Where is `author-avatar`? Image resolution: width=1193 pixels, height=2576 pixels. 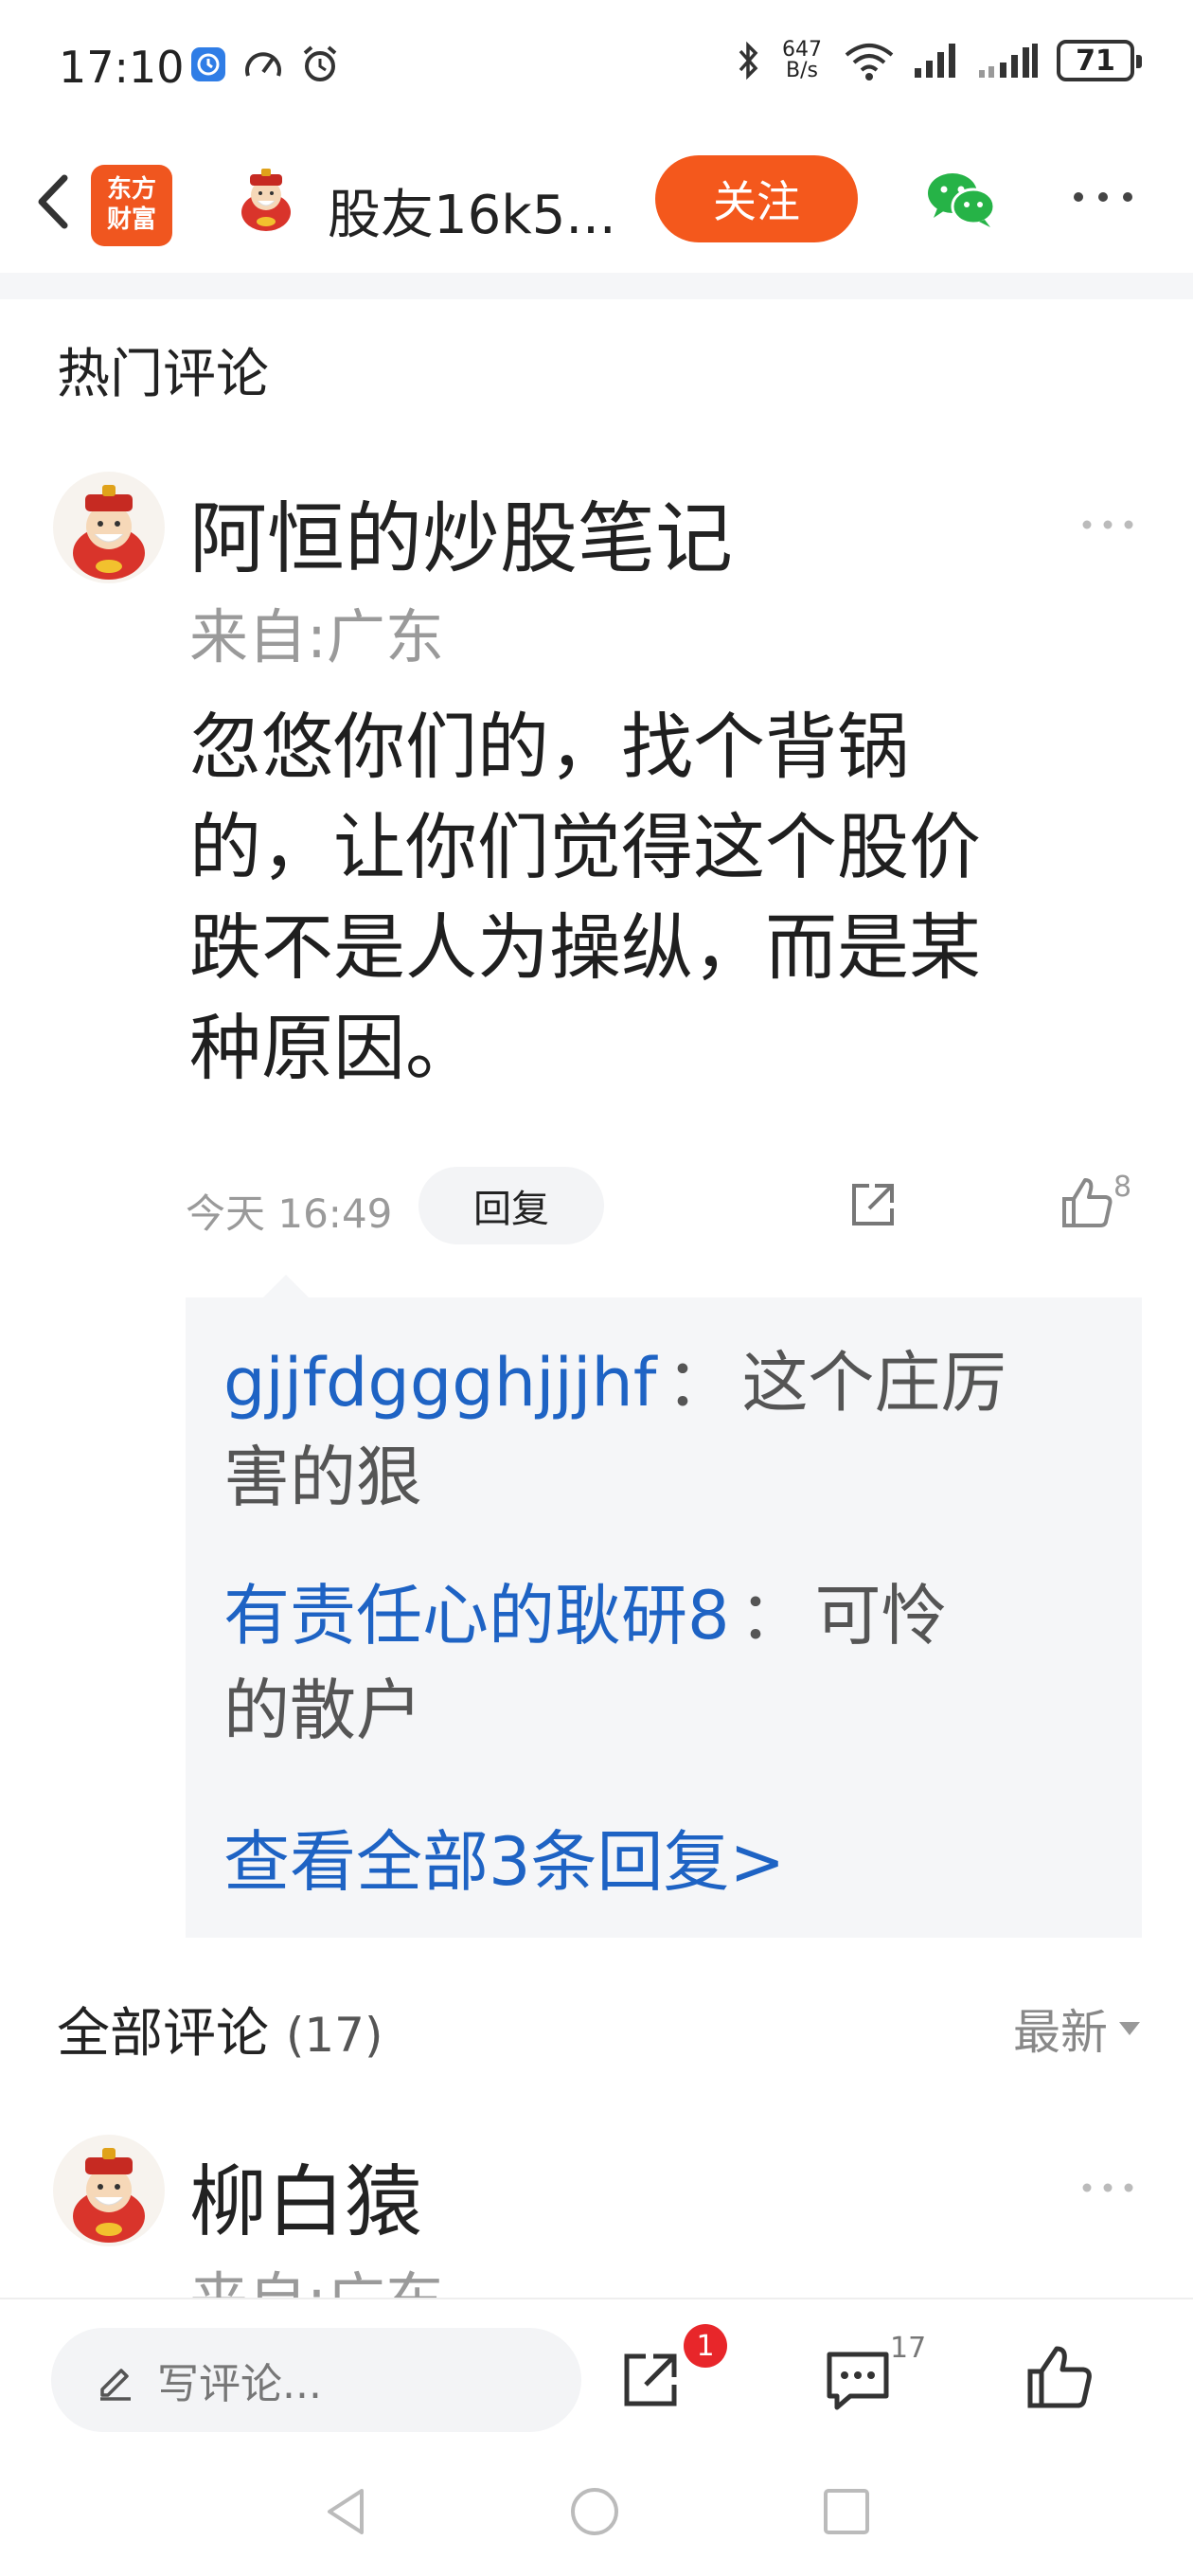
author-avatar is located at coordinates (266, 200).